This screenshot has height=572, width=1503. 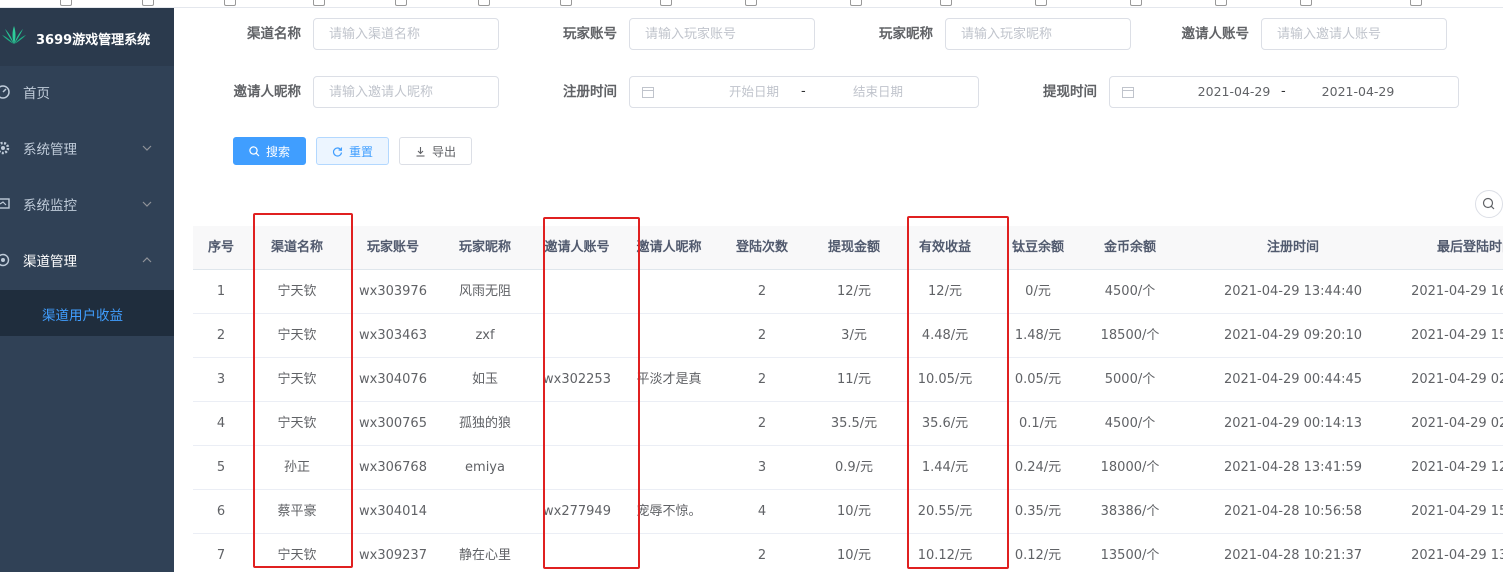 What do you see at coordinates (1038, 511) in the screenshot?
I see `cell-titan-balance: 0.35/元` at bounding box center [1038, 511].